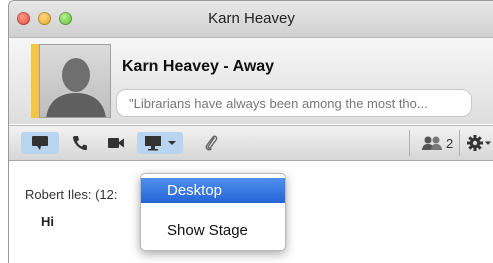 This screenshot has height=263, width=493. I want to click on contact-name-status: Karn Heavey - Away, so click(198, 66).